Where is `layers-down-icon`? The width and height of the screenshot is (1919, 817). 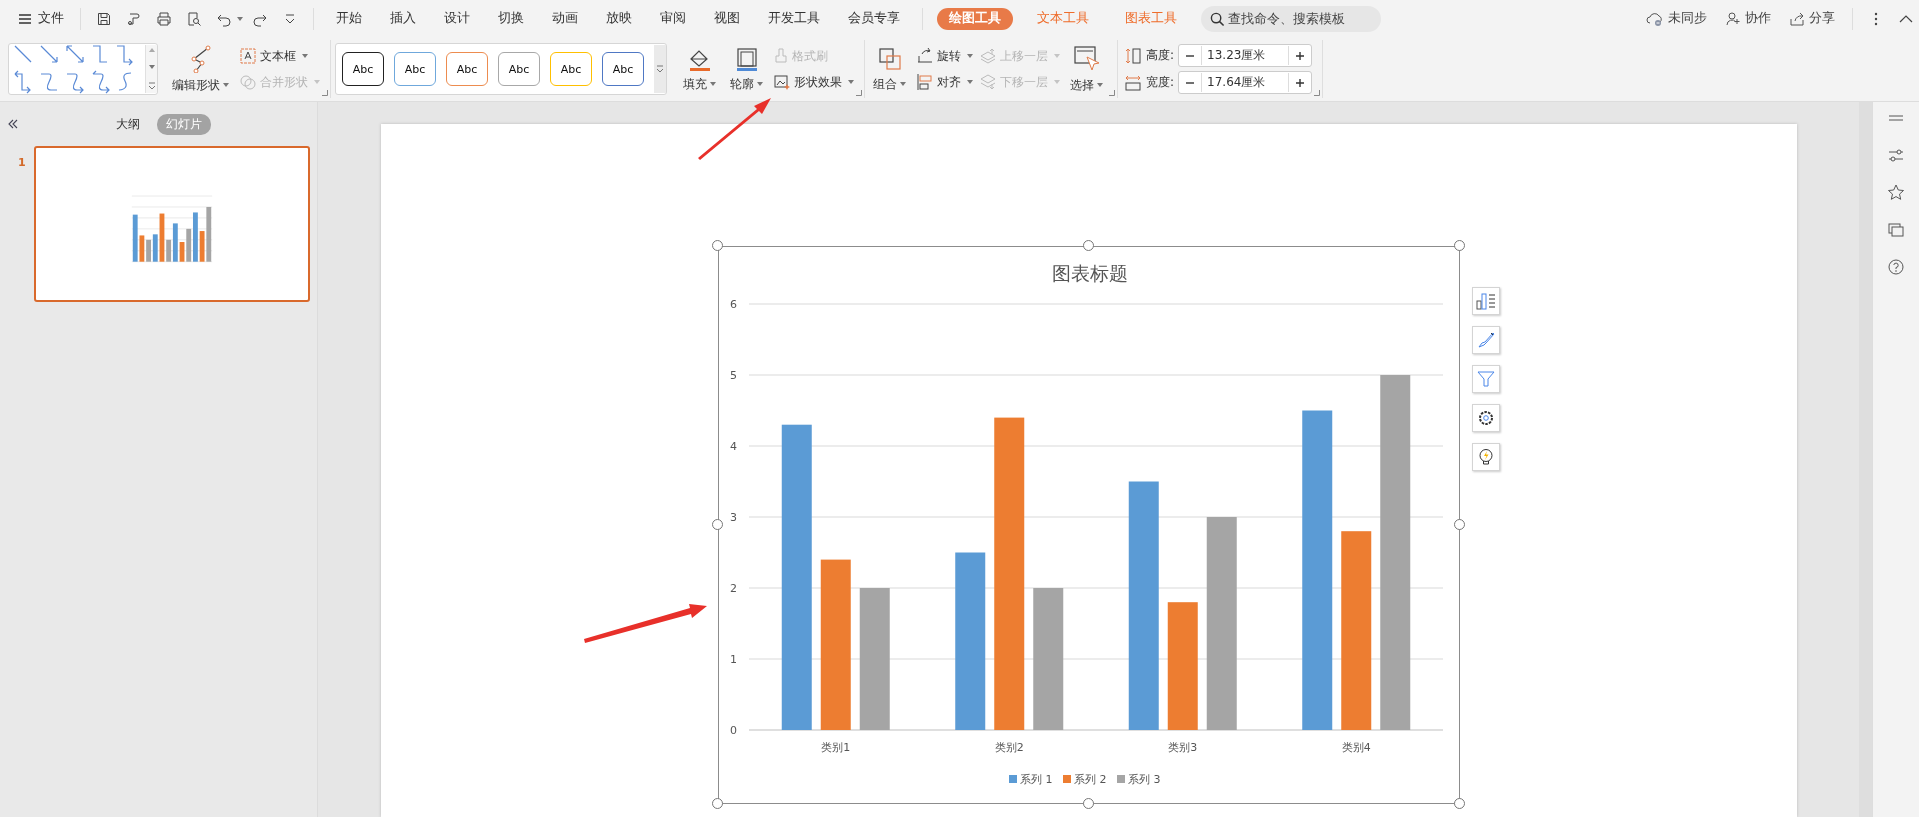 layers-down-icon is located at coordinates (988, 82).